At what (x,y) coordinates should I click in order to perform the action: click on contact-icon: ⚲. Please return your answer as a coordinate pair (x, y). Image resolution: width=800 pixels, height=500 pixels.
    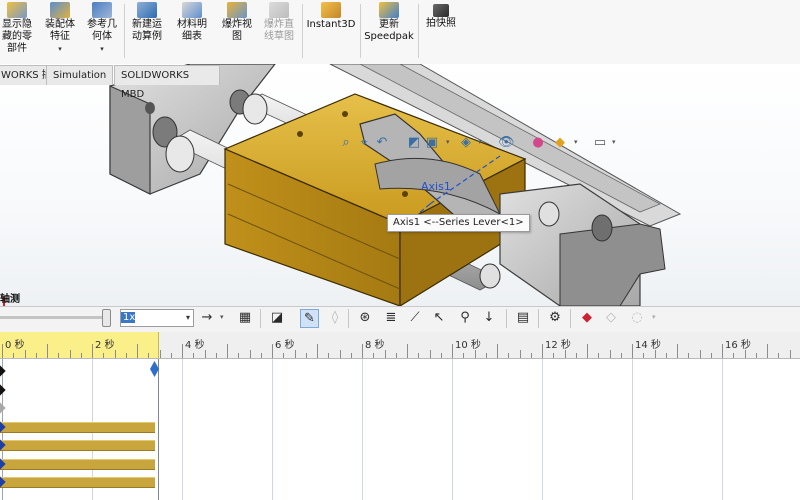
    Looking at the image, I should click on (465, 318).